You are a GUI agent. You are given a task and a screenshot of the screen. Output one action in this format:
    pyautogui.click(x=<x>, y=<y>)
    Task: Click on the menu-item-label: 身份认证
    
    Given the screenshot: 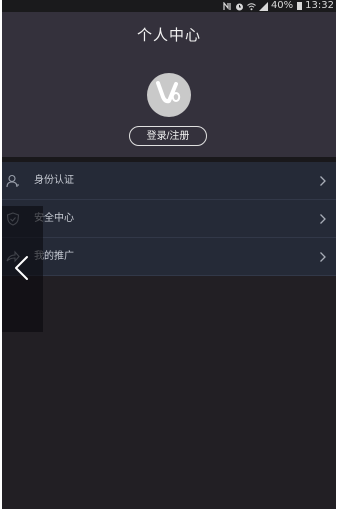 What is the action you would take?
    pyautogui.click(x=54, y=180)
    